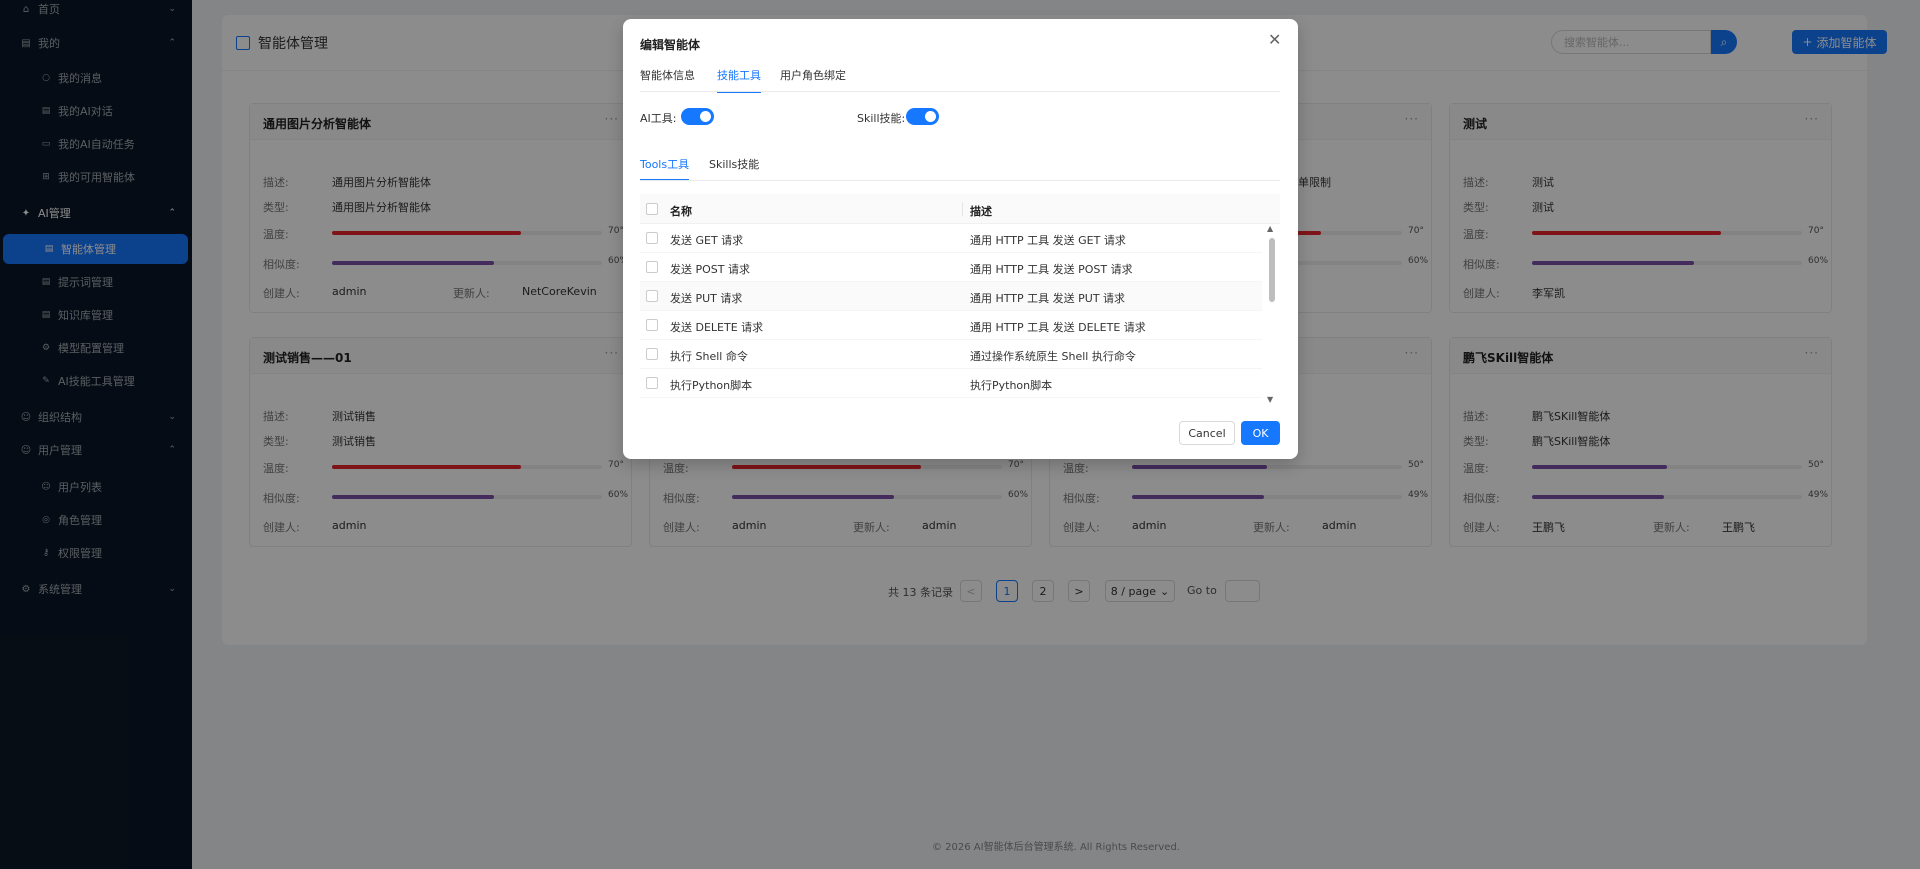 The height and width of the screenshot is (869, 1920). What do you see at coordinates (1270, 228) in the screenshot?
I see `scroll-up-icon: ▲` at bounding box center [1270, 228].